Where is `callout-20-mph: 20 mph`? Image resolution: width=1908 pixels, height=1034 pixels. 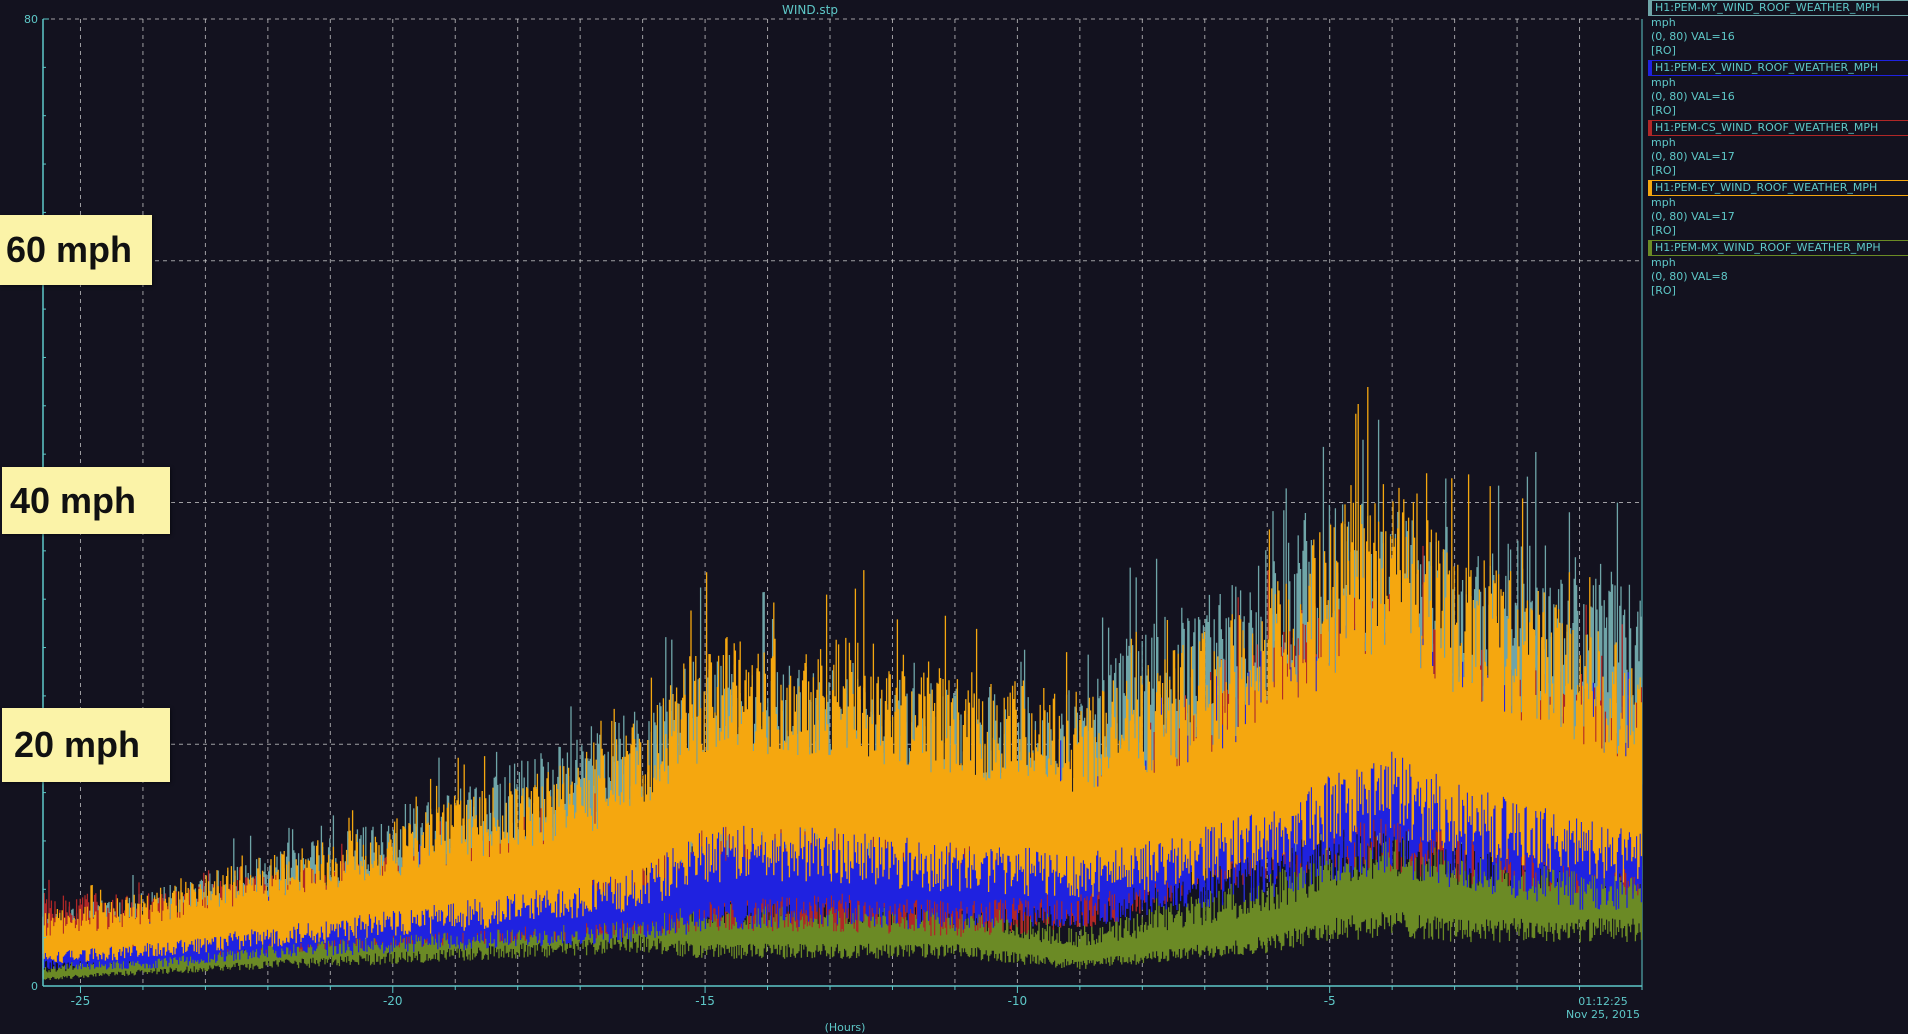
callout-20-mph: 20 mph is located at coordinates (86, 745).